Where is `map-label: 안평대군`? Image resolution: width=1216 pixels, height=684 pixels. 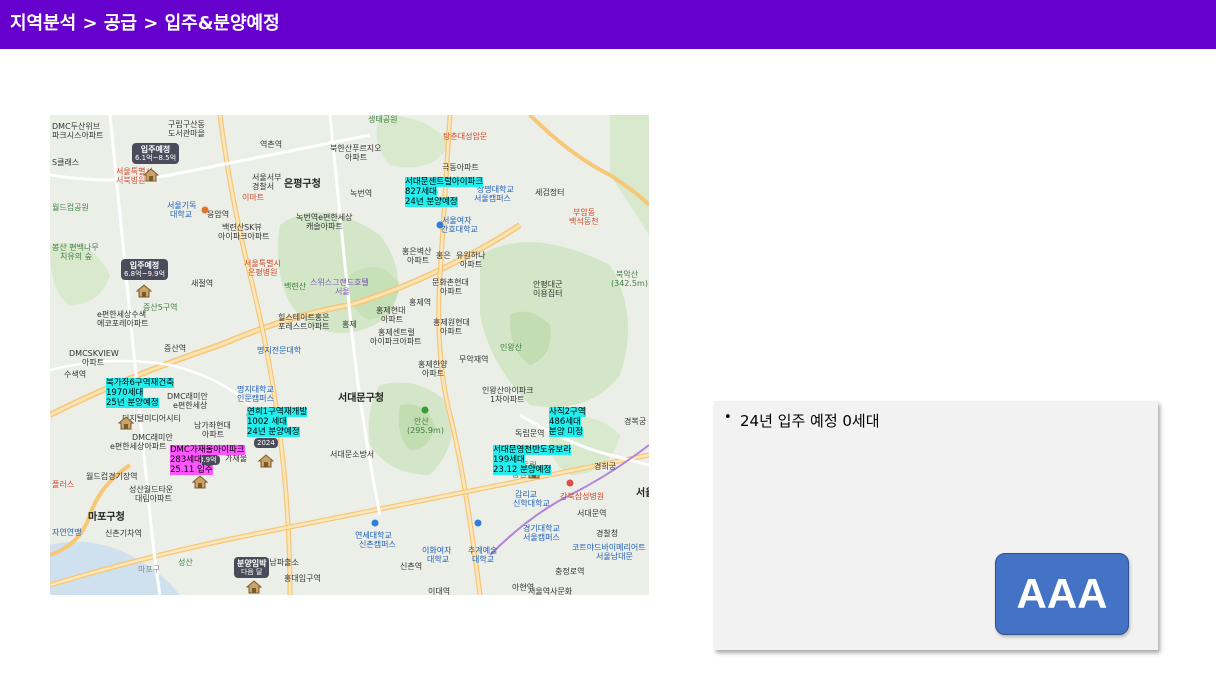
map-label: 안평대군 is located at coordinates (548, 284).